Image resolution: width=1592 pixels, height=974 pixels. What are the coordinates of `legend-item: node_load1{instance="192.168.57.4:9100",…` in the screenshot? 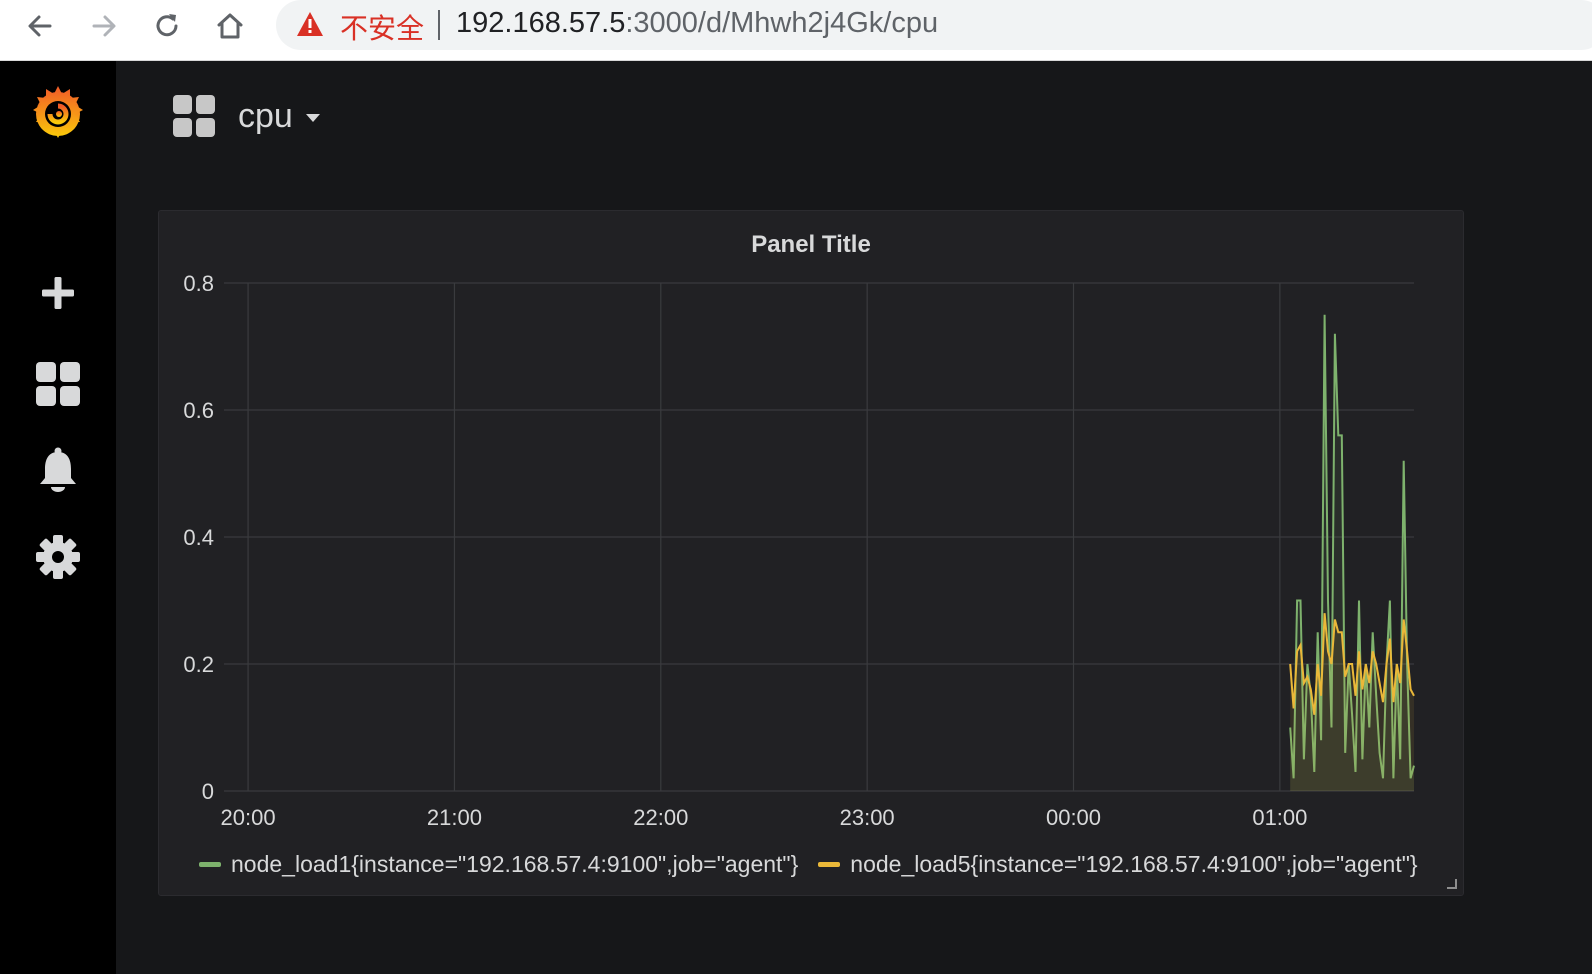 It's located at (498, 864).